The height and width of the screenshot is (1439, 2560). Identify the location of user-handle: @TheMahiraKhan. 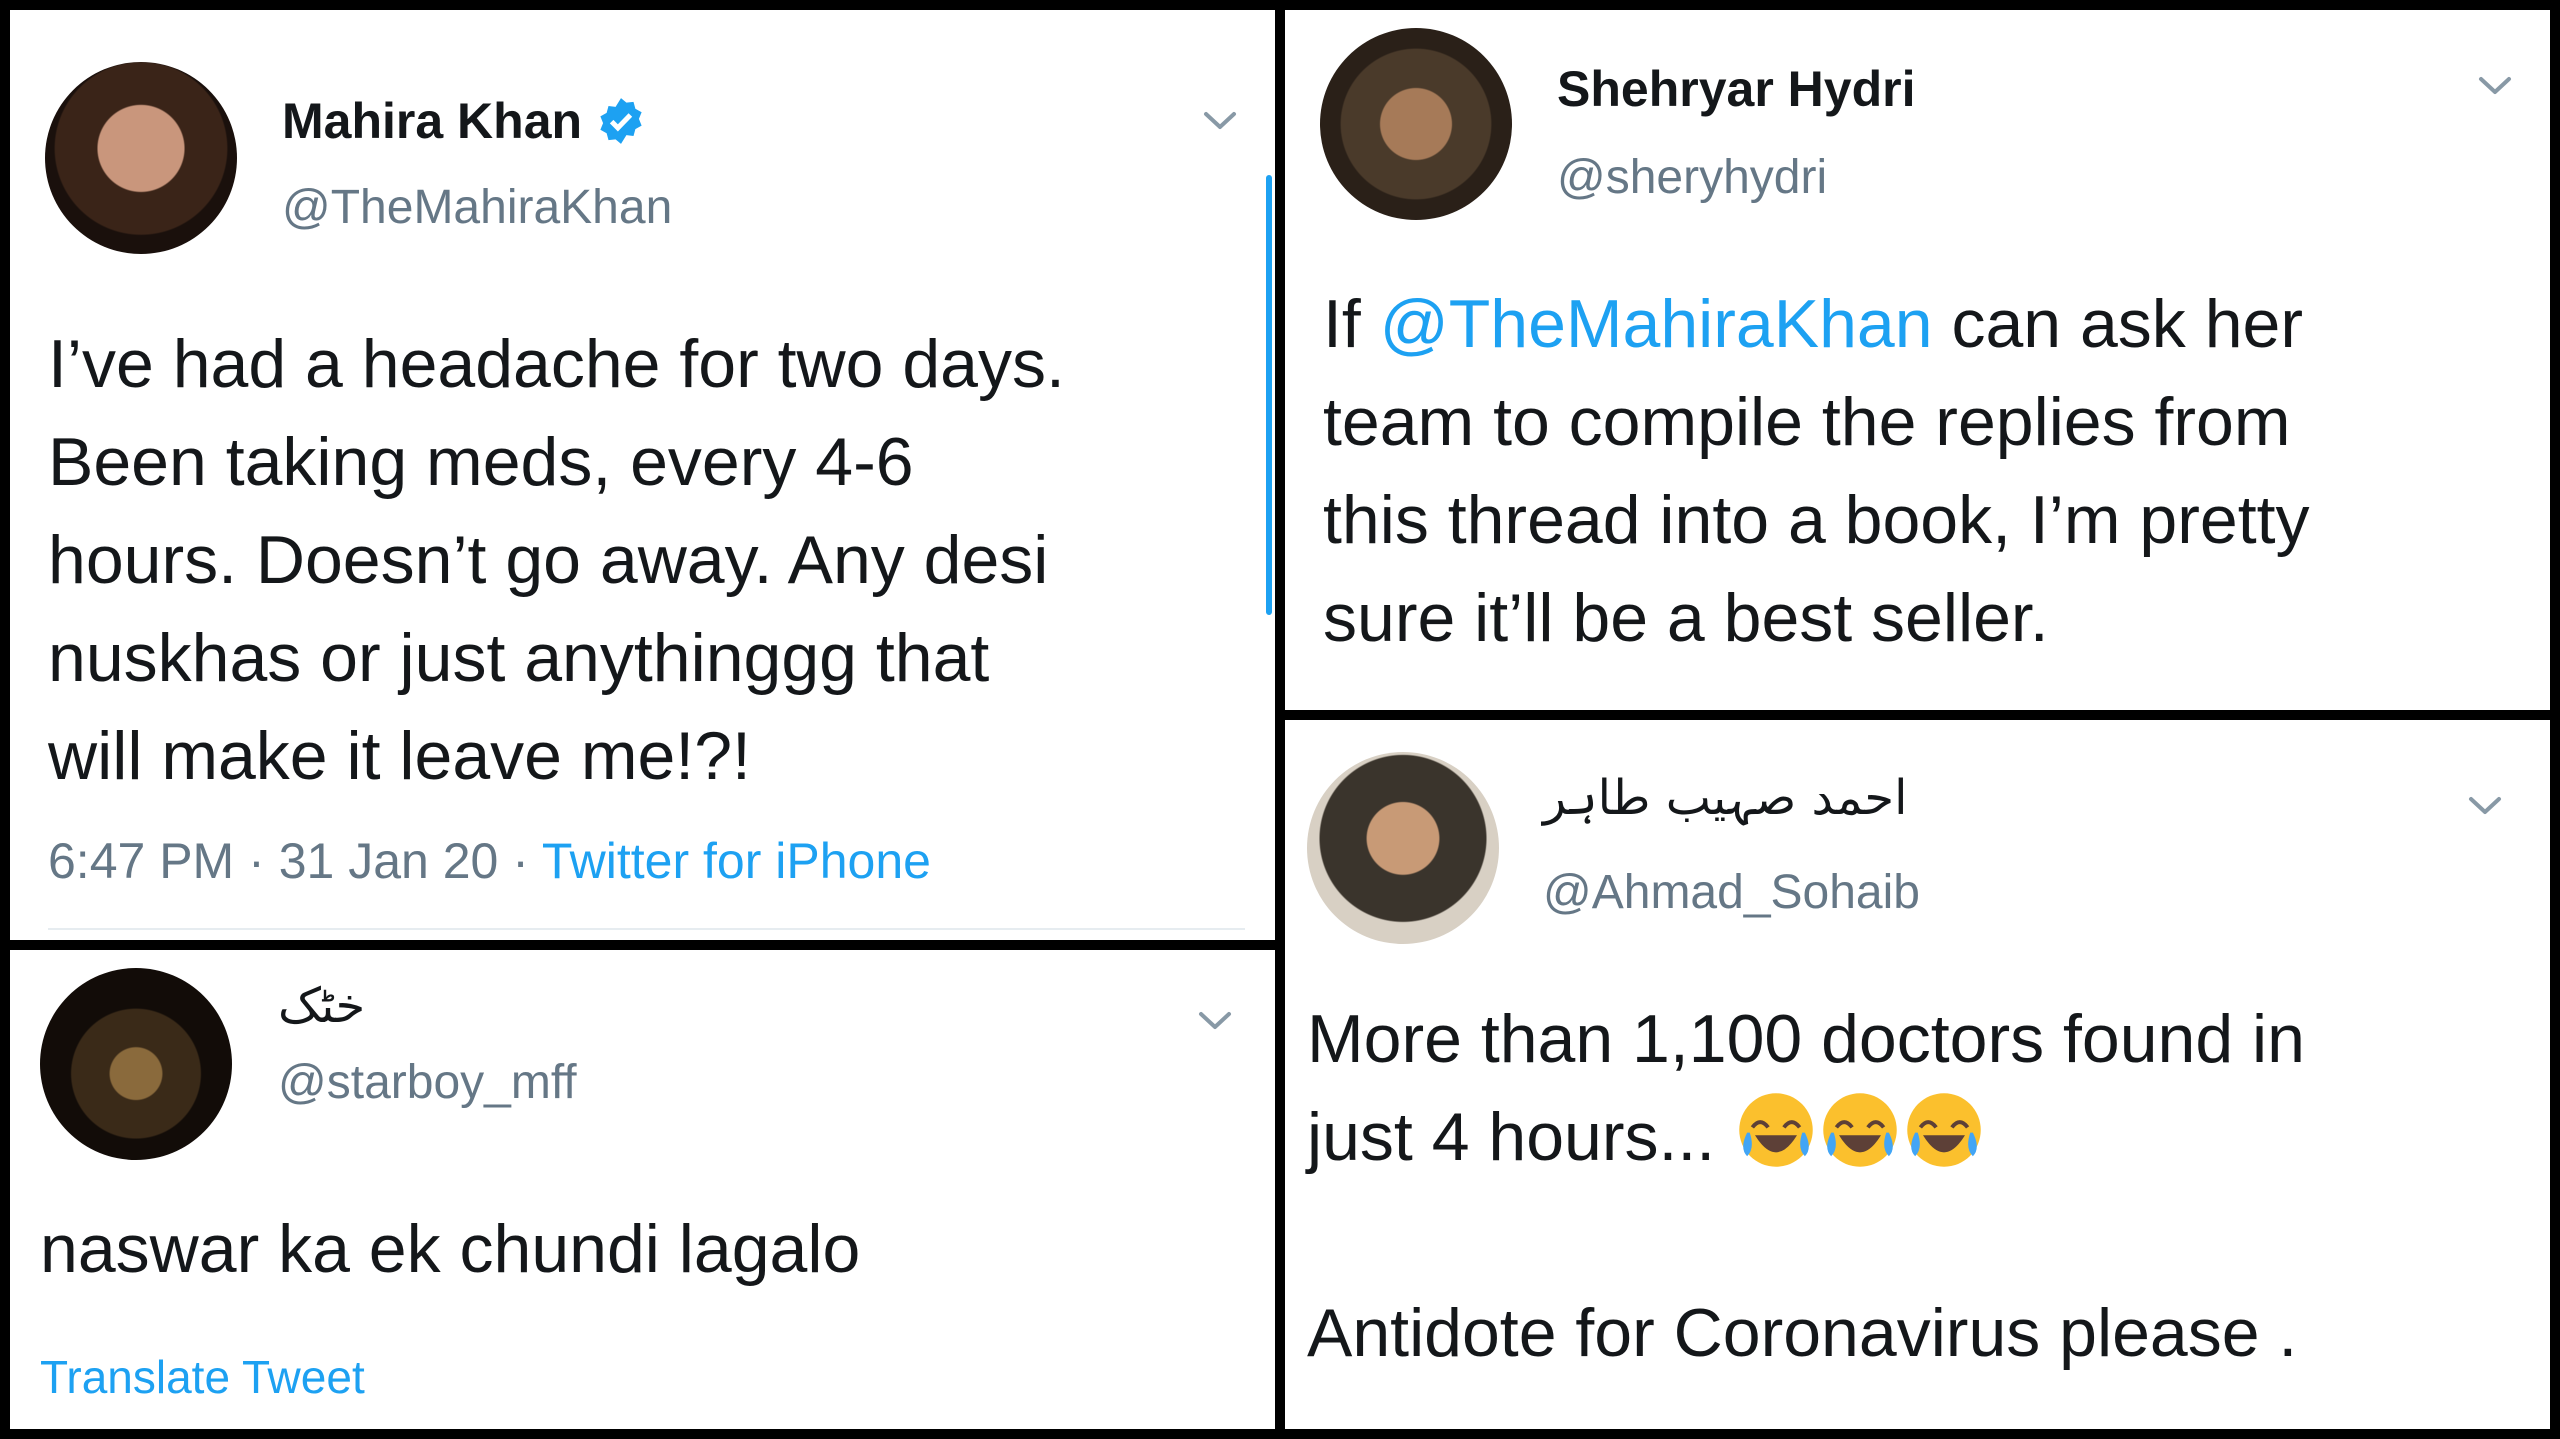
(477, 207).